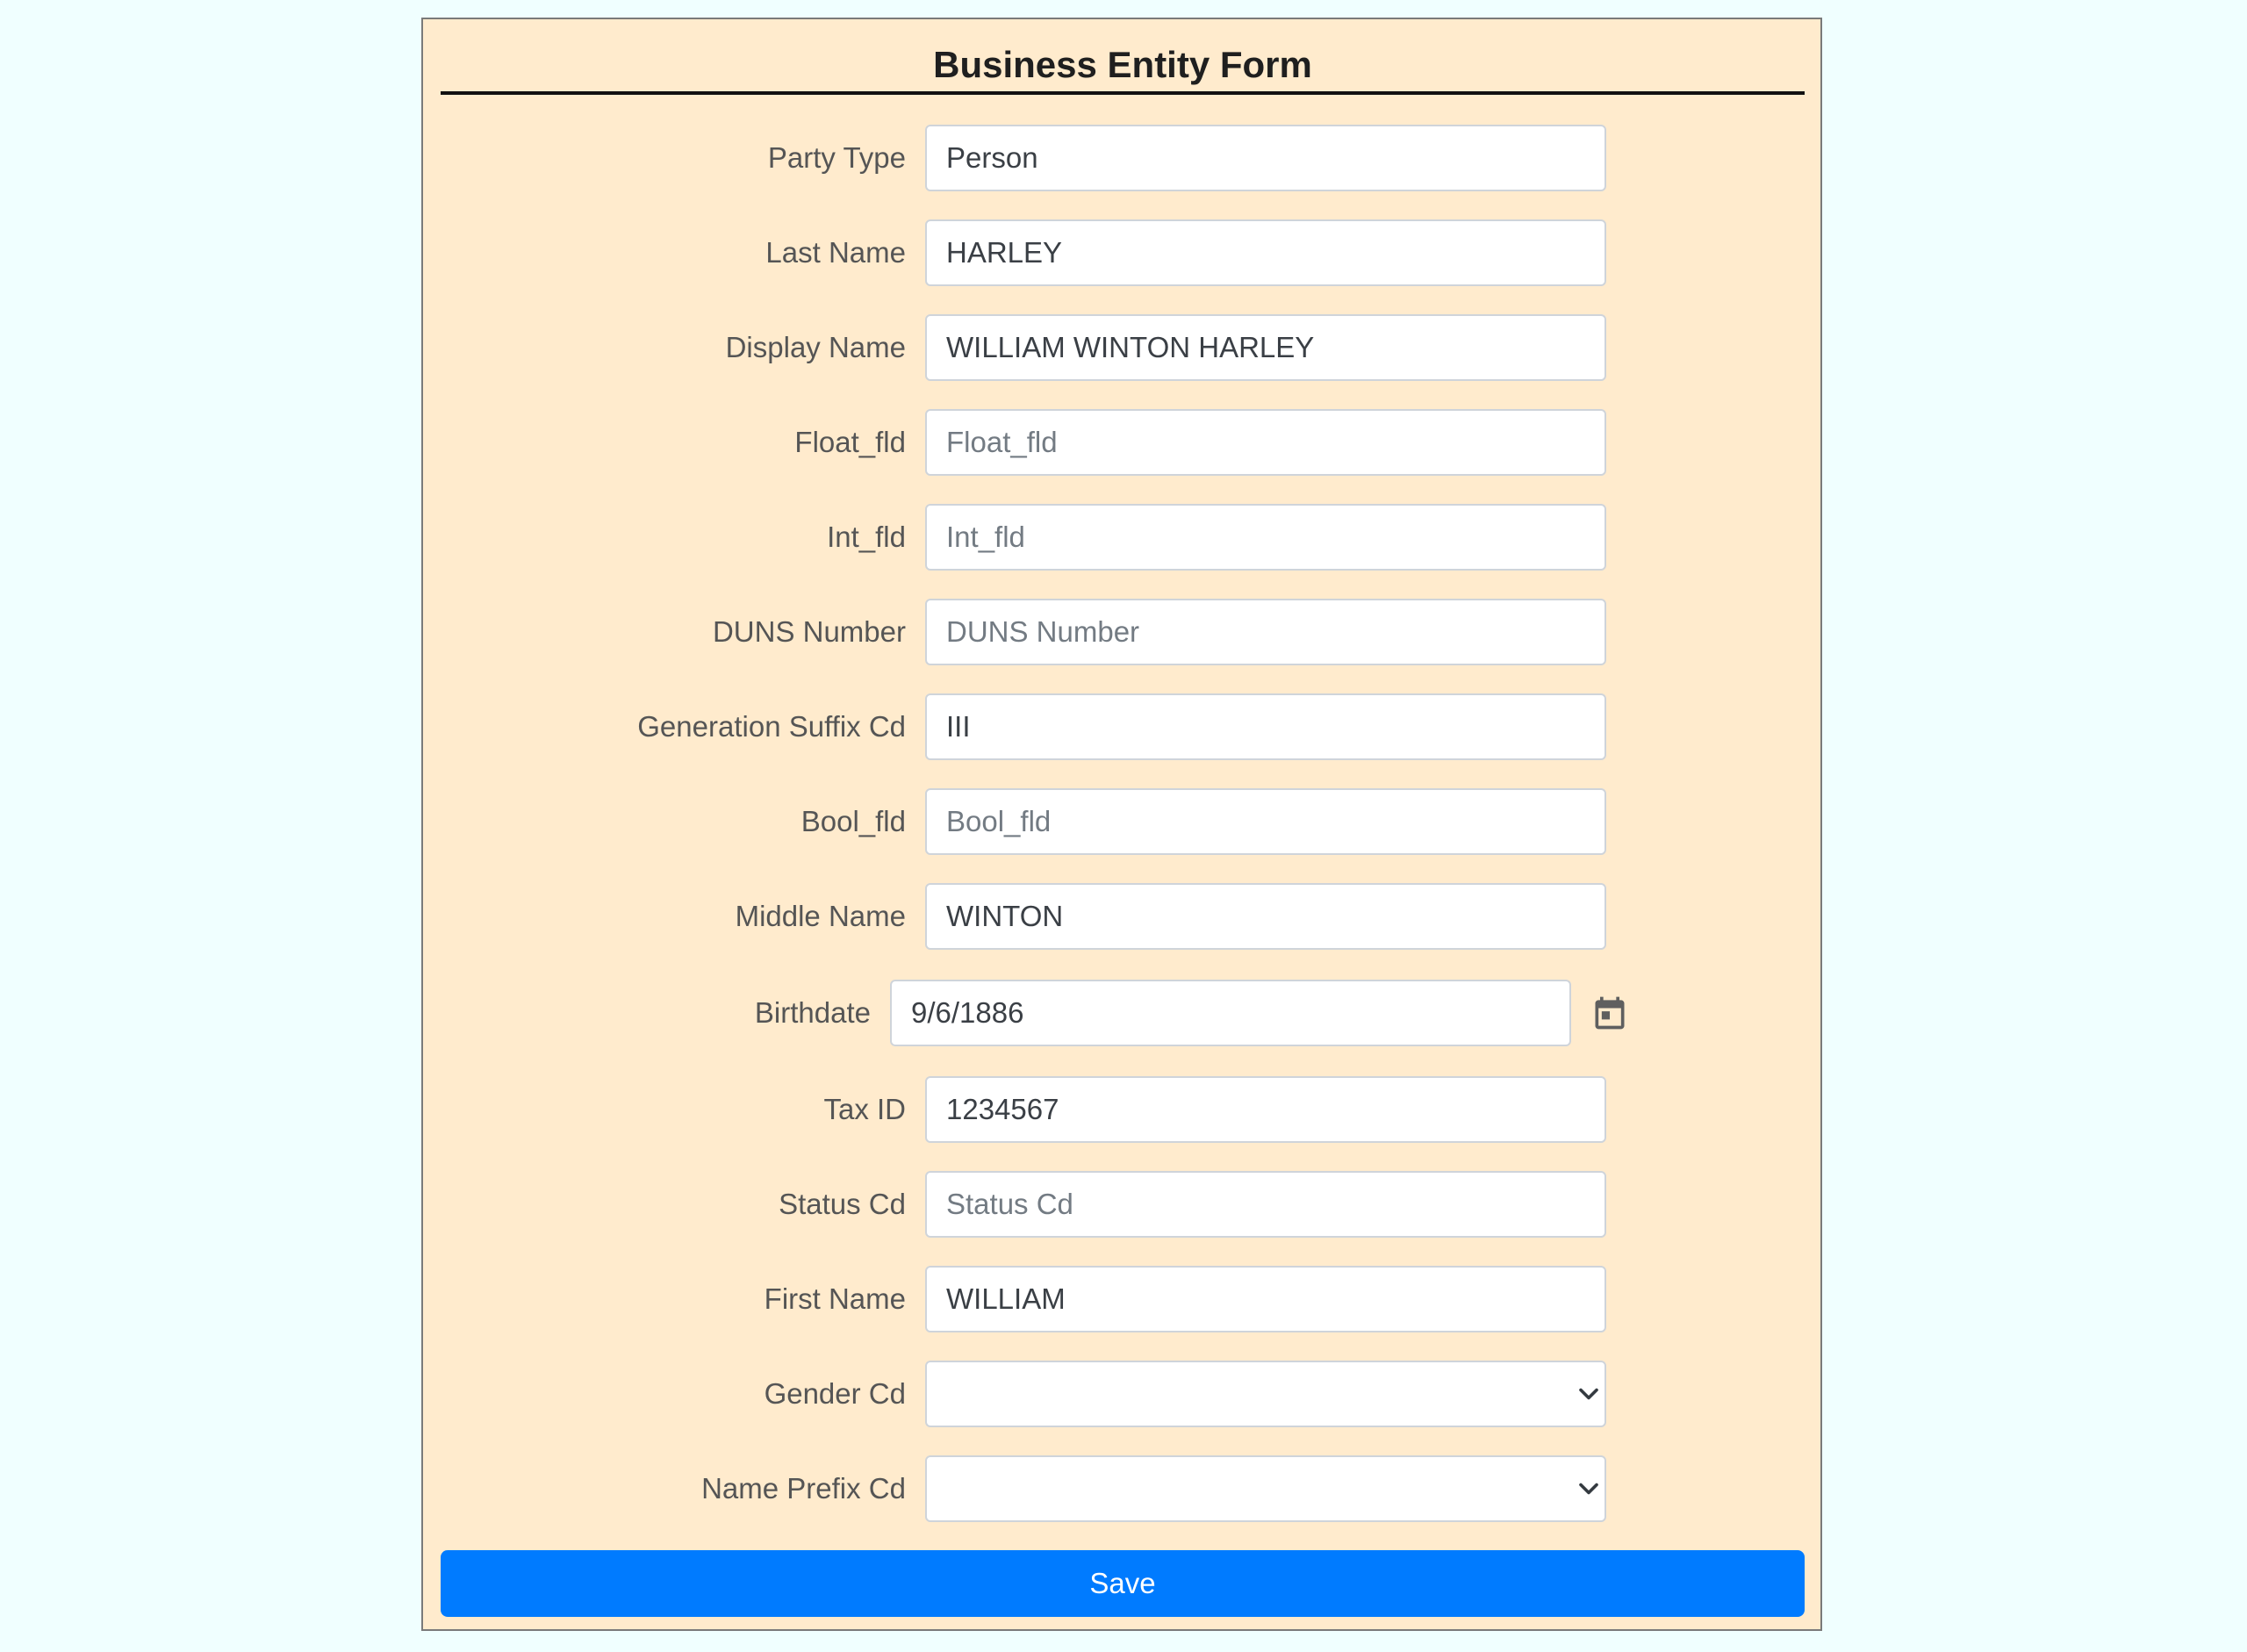 This screenshot has height=1652, width=2247. I want to click on first-name-label: First Name, so click(835, 1298).